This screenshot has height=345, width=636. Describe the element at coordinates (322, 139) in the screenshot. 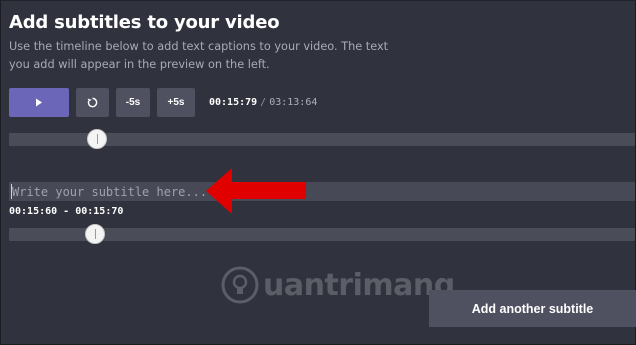

I see `video-timeline-slider` at that location.